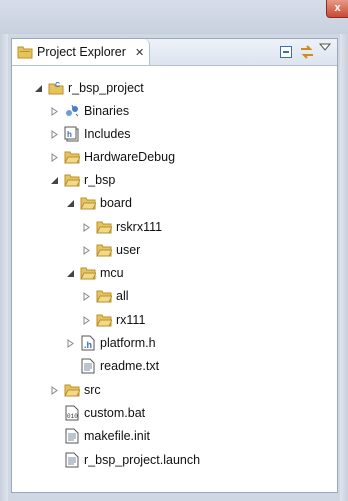 This screenshot has width=348, height=501. I want to click on tree-item: HardwareDebug, so click(111, 157).